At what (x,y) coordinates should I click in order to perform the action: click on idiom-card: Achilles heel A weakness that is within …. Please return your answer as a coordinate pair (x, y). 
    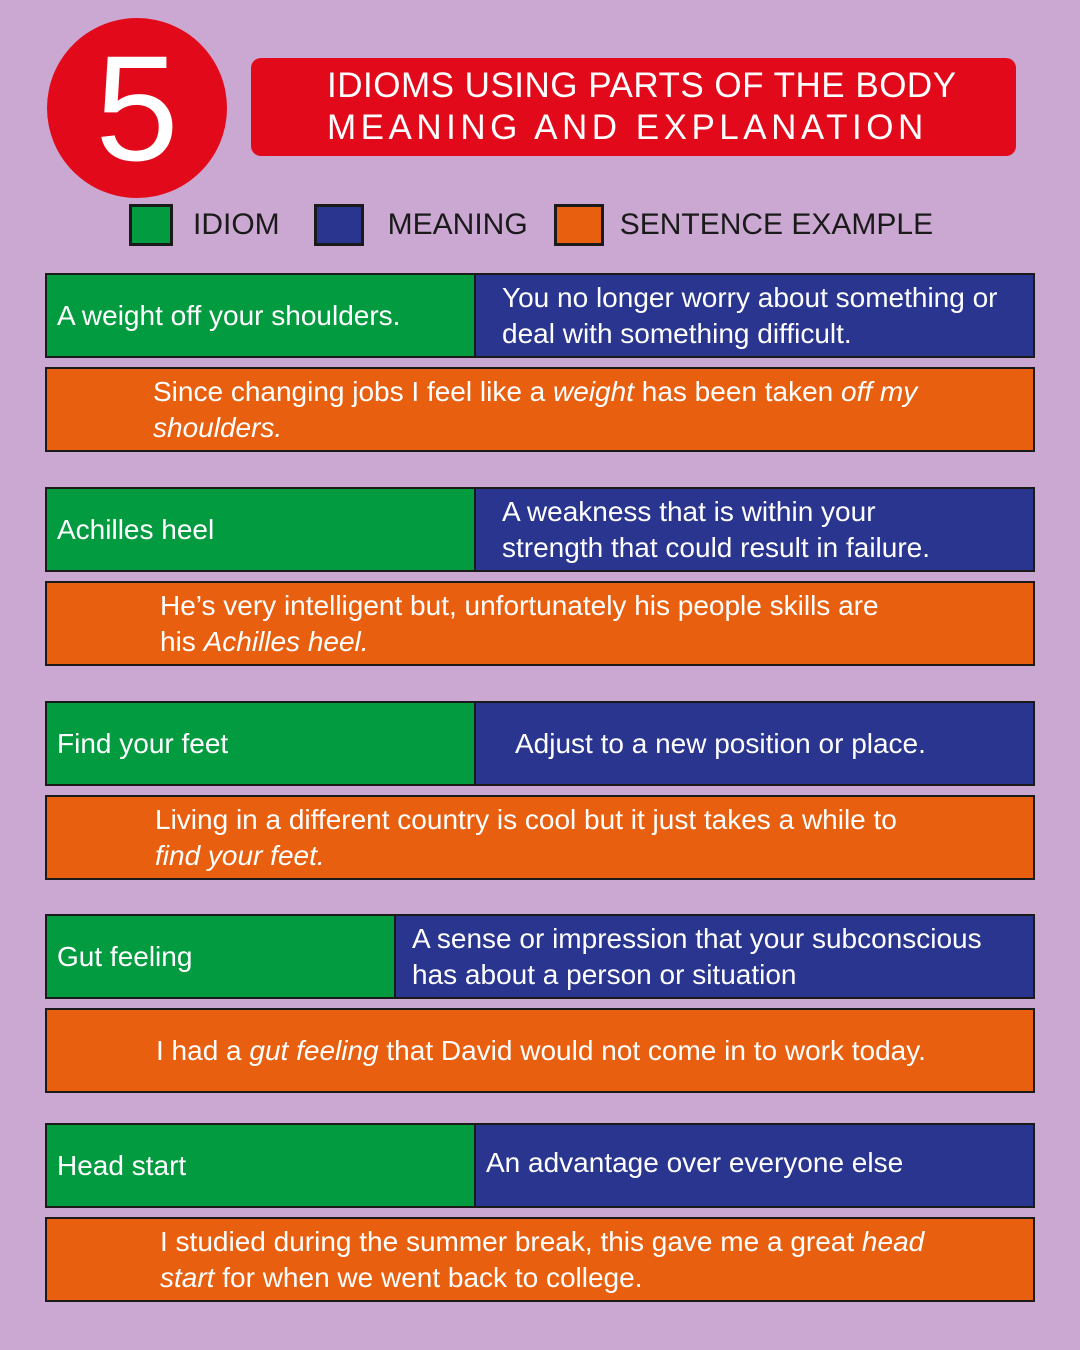
    Looking at the image, I should click on (540, 576).